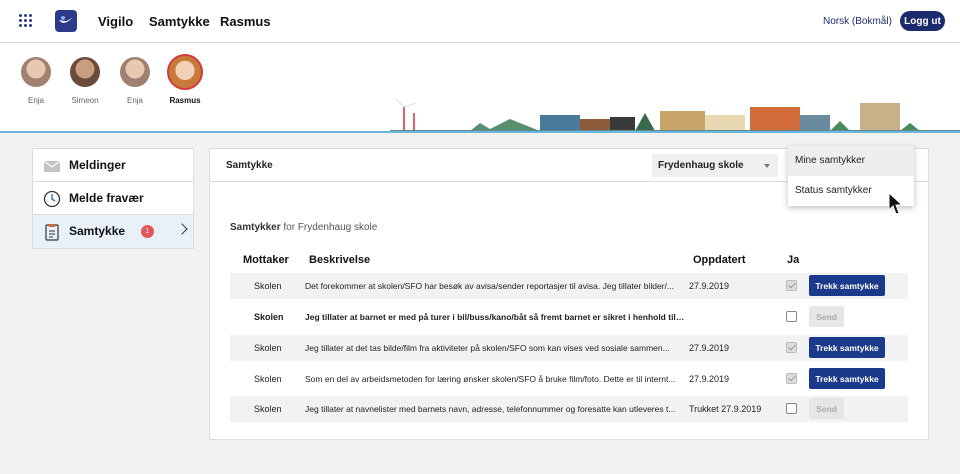 The image size is (960, 474). I want to click on column-header-ja: Ja, so click(793, 260).